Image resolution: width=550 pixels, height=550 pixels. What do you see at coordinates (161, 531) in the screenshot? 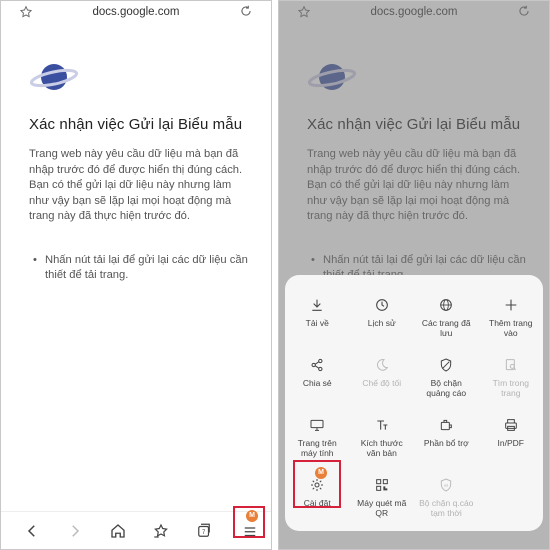
I see `bookmarks-icon` at bounding box center [161, 531].